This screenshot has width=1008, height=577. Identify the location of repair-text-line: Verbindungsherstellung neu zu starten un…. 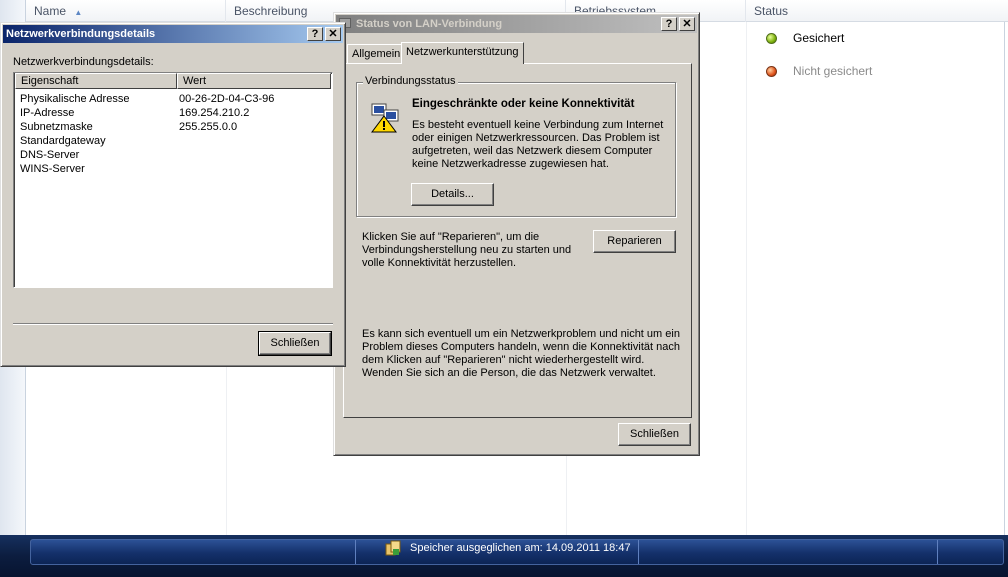
(467, 250).